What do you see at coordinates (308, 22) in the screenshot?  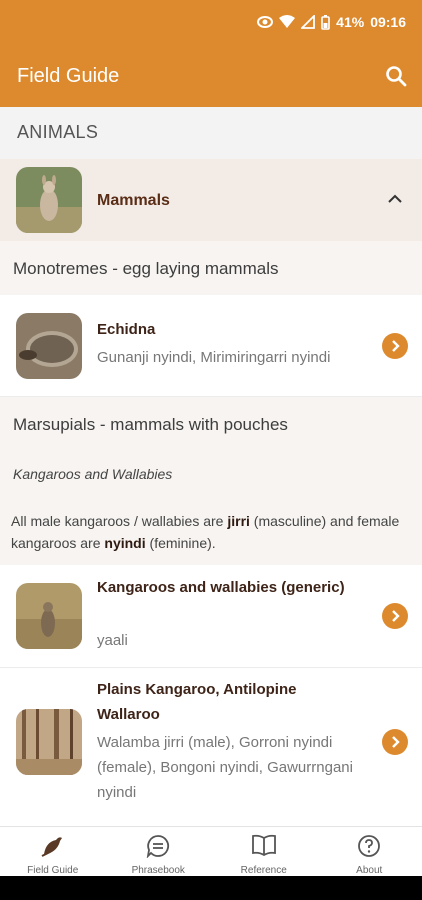 I see `signal-icon` at bounding box center [308, 22].